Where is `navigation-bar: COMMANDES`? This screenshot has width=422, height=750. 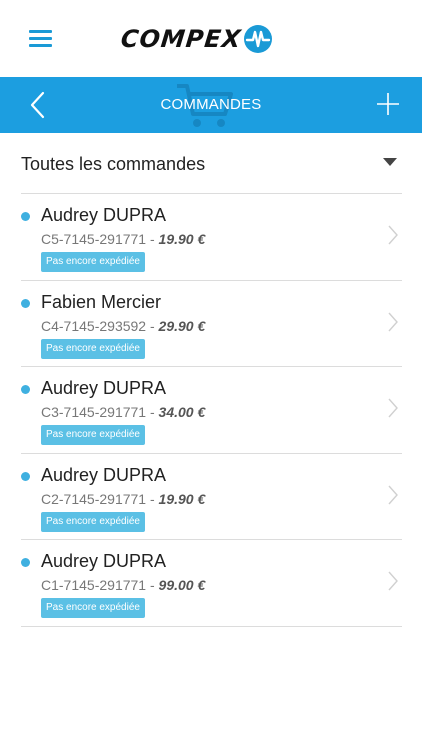 navigation-bar: COMMANDES is located at coordinates (211, 105).